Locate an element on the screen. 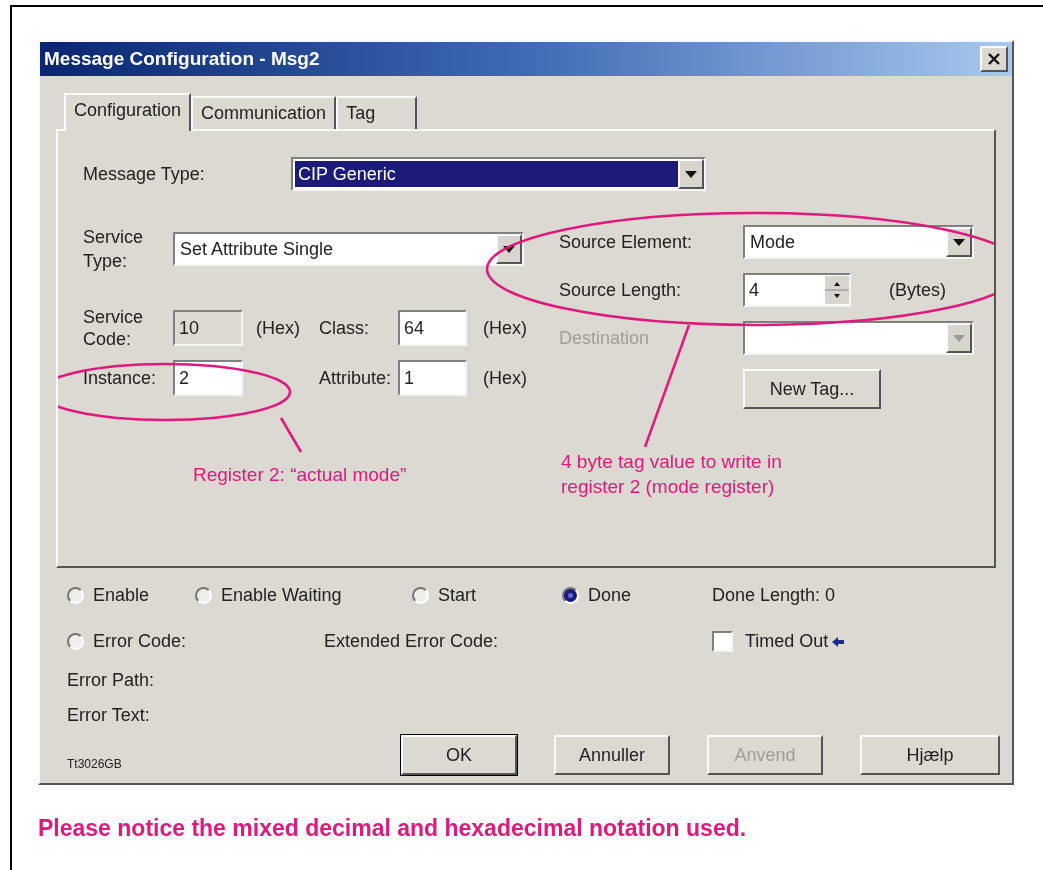  dialog-button: Hjælp is located at coordinates (930, 755).